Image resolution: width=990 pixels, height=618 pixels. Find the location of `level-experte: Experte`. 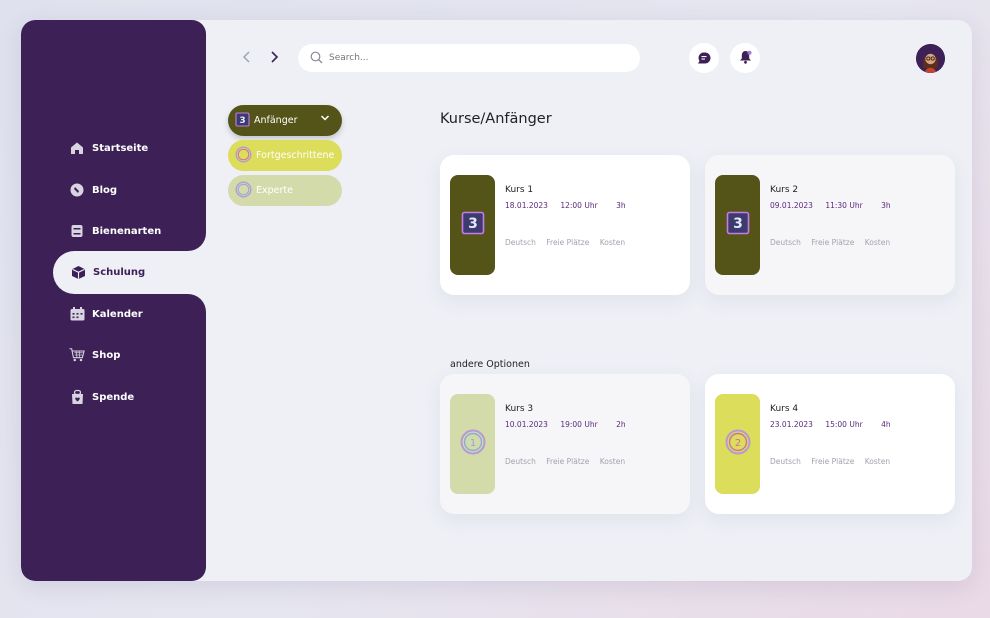

level-experte: Experte is located at coordinates (285, 190).